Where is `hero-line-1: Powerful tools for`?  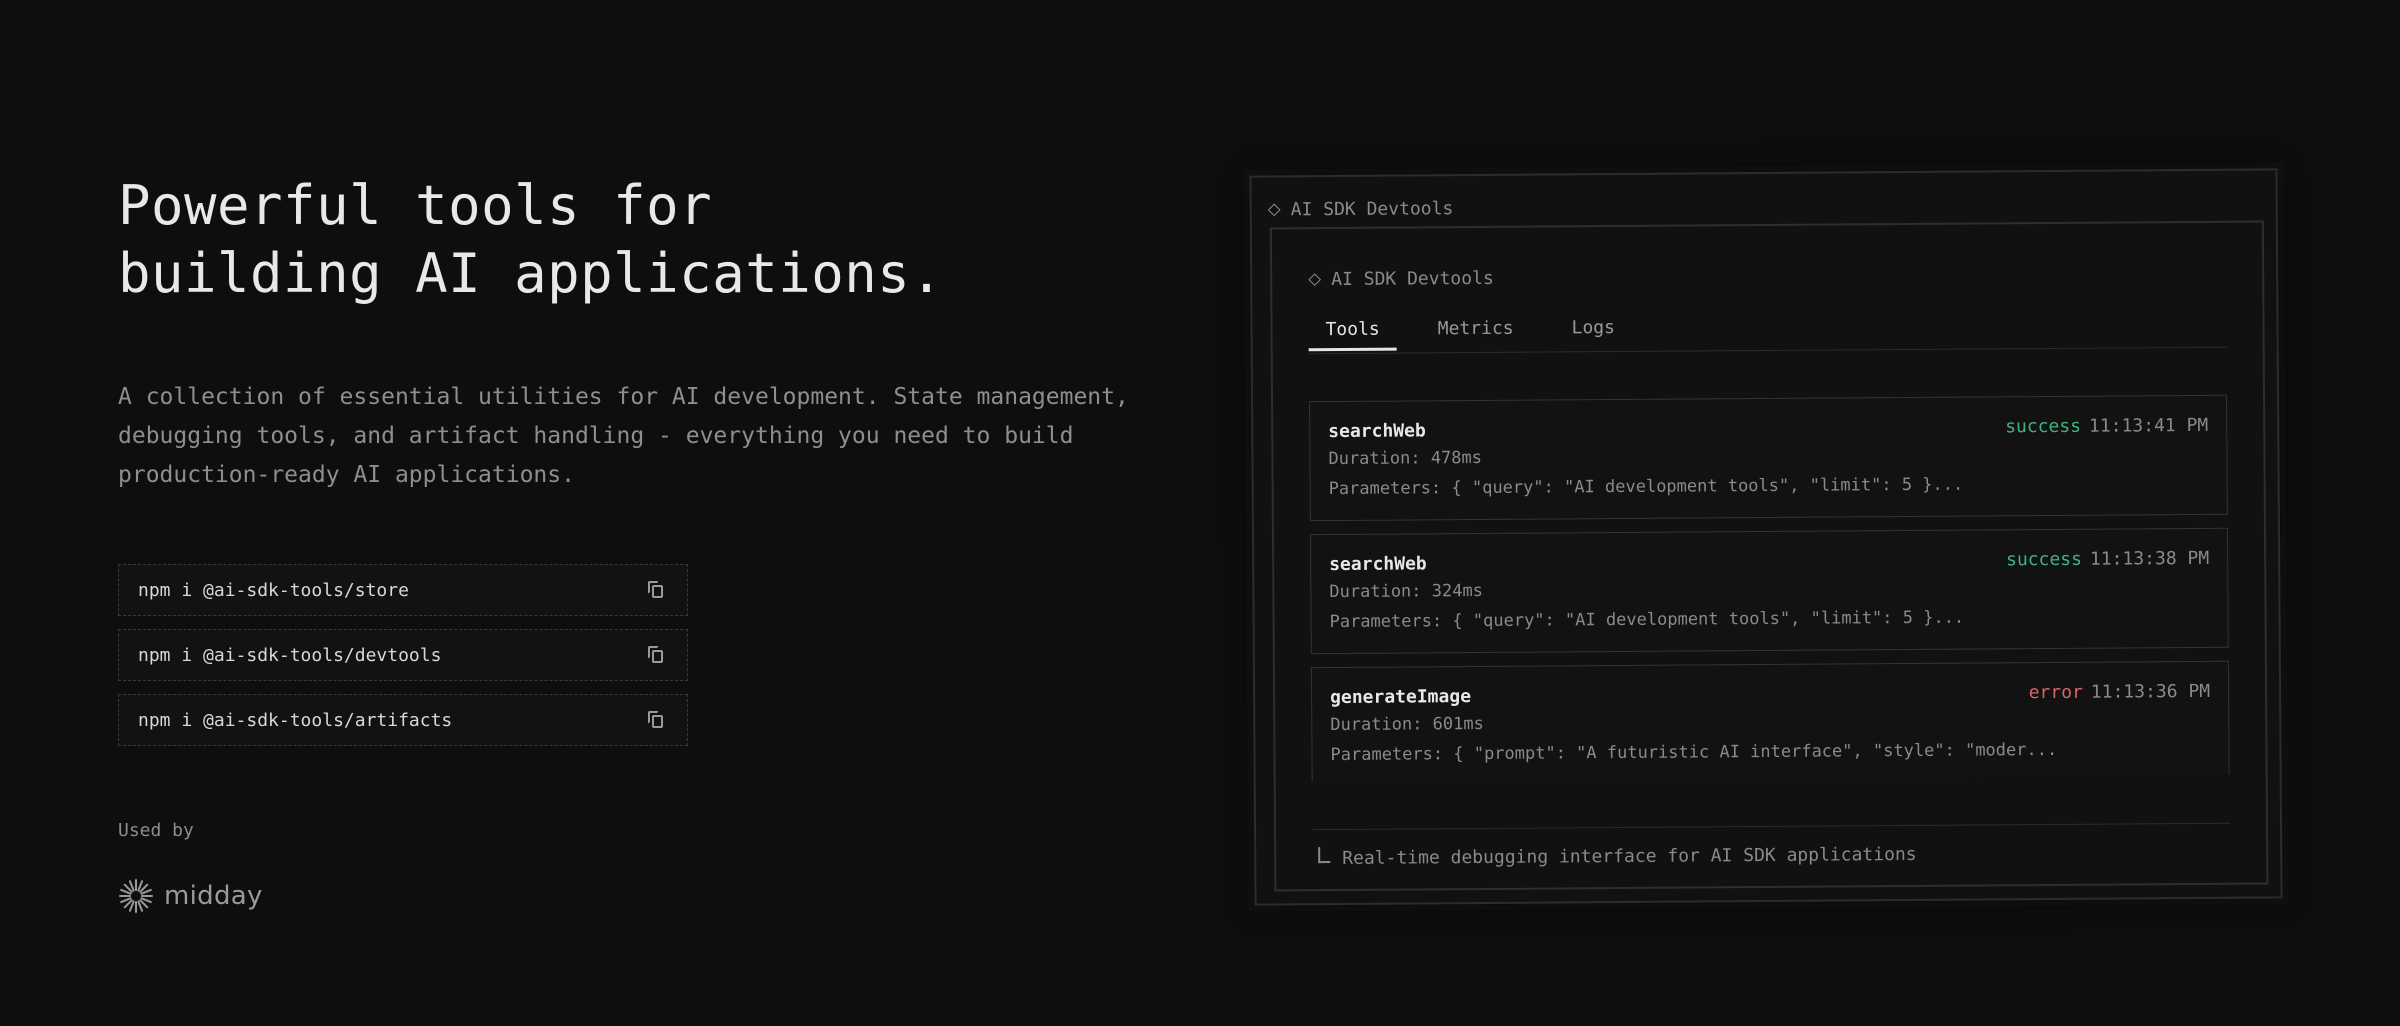
hero-line-1: Powerful tools for is located at coordinates (415, 205).